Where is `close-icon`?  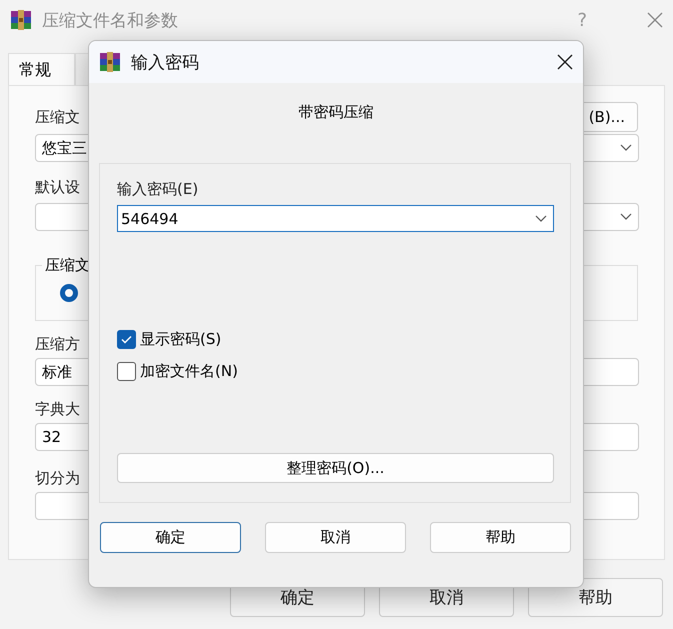 close-icon is located at coordinates (565, 62).